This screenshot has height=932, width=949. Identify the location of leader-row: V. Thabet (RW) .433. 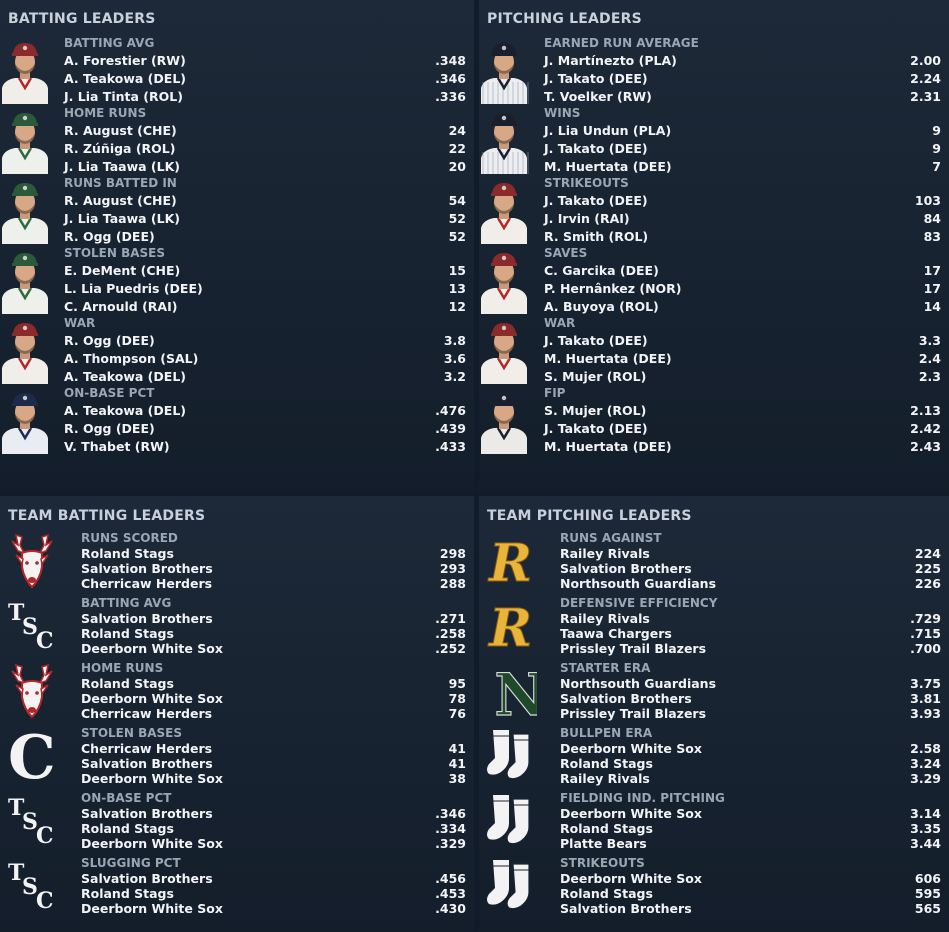
(265, 447).